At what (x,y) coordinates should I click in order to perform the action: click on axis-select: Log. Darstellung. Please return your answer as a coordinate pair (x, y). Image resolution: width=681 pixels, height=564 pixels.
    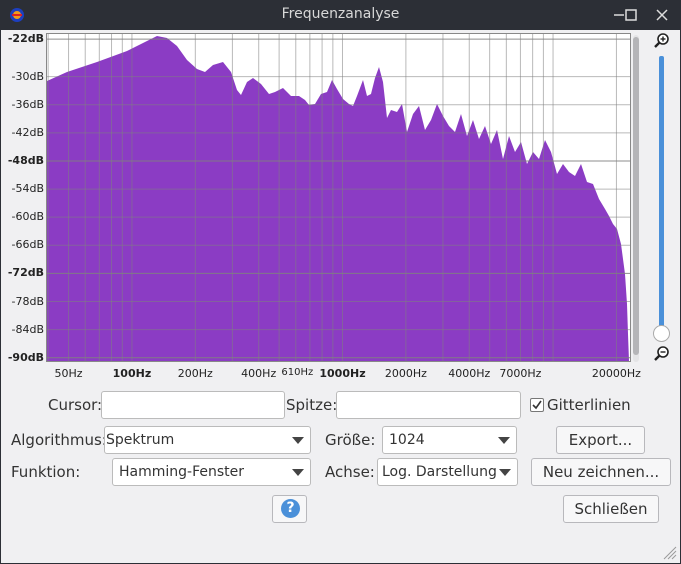
    Looking at the image, I should click on (447, 472).